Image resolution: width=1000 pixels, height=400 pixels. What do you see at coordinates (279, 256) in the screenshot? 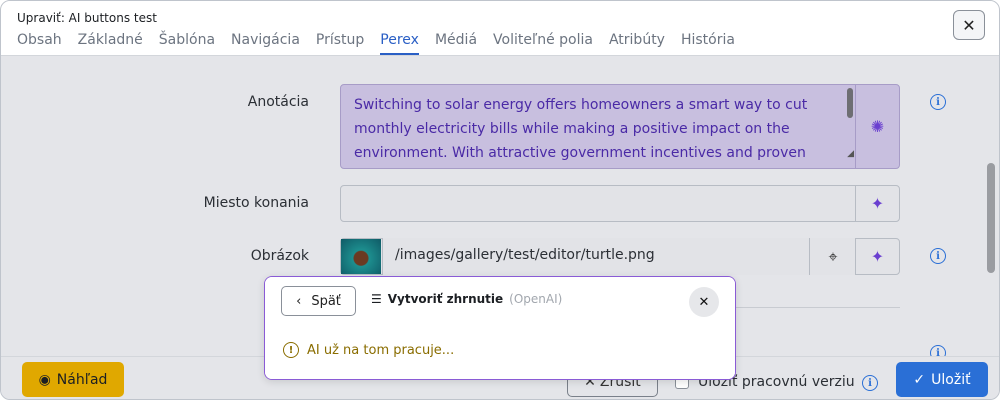
I see `obrazok-label: Obrázok` at bounding box center [279, 256].